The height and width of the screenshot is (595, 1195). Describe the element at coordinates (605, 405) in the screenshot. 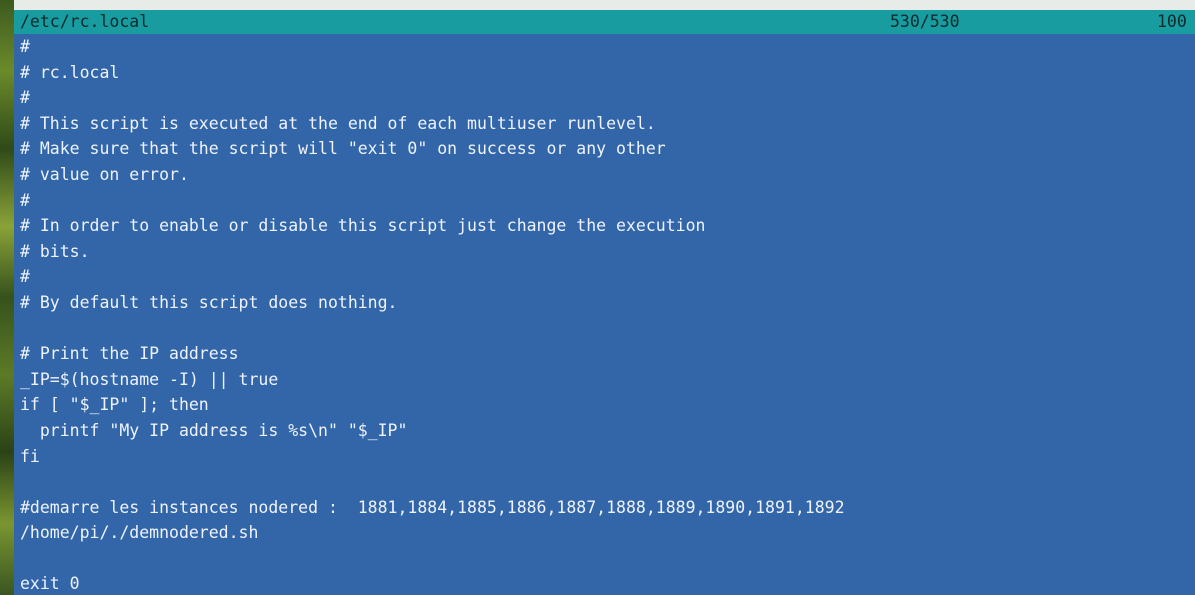

I see `code-line: if [ "$_IP" ]; then` at that location.